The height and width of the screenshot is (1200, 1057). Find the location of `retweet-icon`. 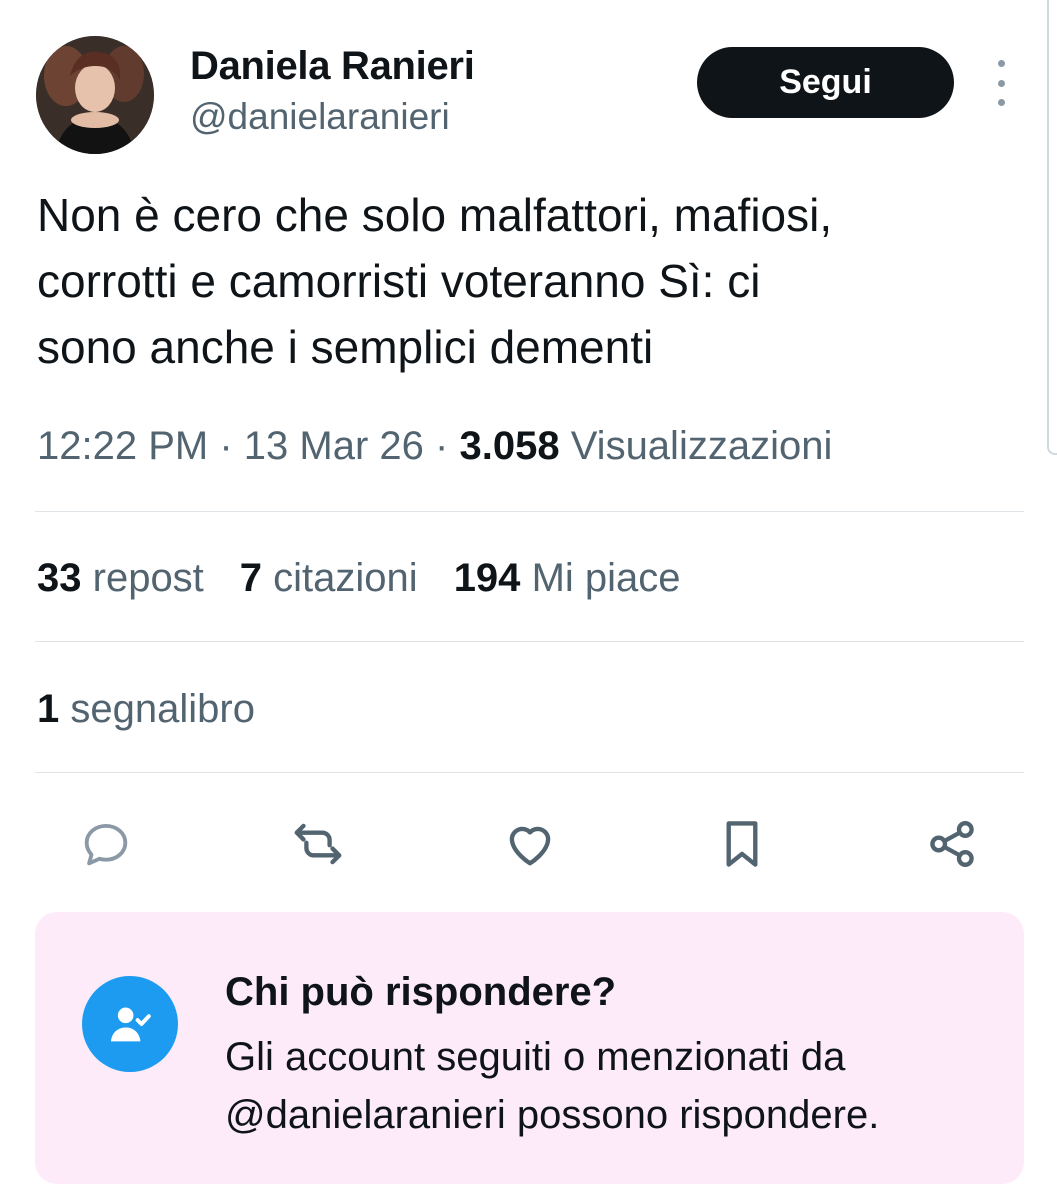

retweet-icon is located at coordinates (318, 844).